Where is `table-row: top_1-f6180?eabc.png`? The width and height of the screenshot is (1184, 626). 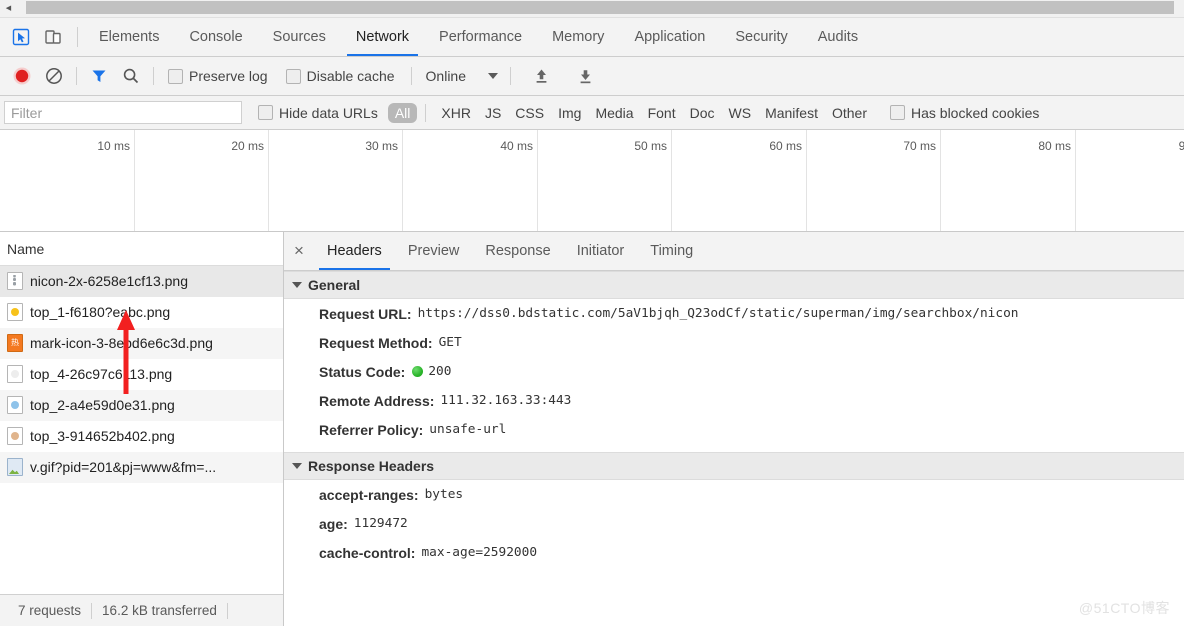
table-row: top_1-f6180?eabc.png is located at coordinates (141, 312).